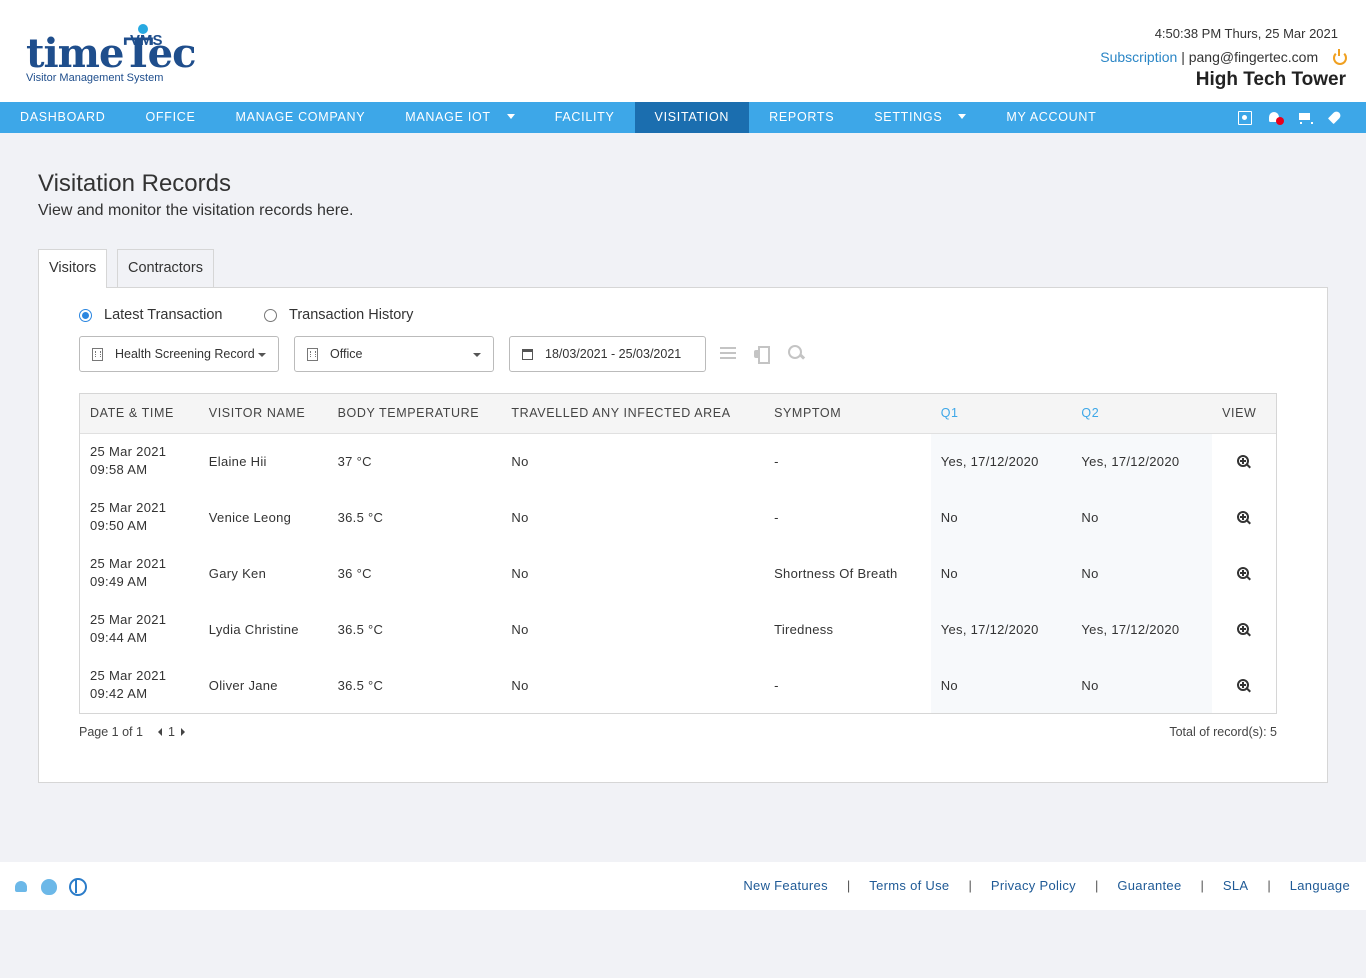 This screenshot has height=978, width=1366. Describe the element at coordinates (804, 629) in the screenshot. I see `cell-symptom: Tiredness` at that location.